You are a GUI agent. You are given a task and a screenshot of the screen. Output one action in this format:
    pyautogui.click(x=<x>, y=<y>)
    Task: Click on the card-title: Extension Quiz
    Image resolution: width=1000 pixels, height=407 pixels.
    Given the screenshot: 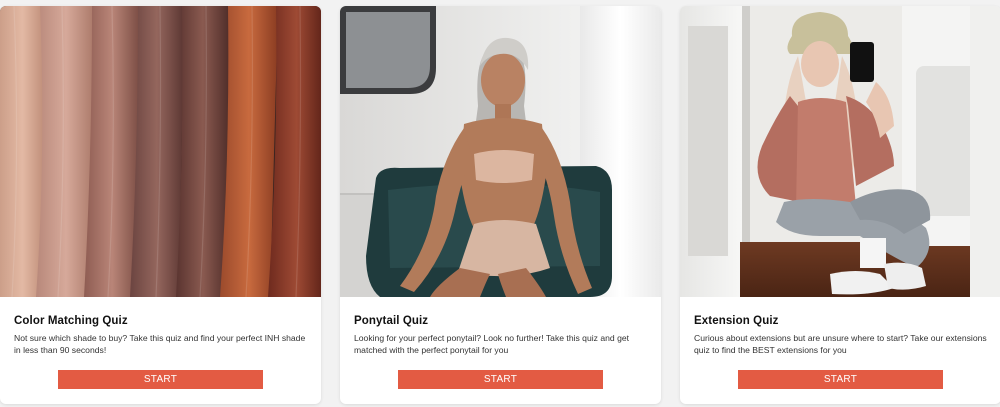 What is the action you would take?
    pyautogui.click(x=736, y=321)
    